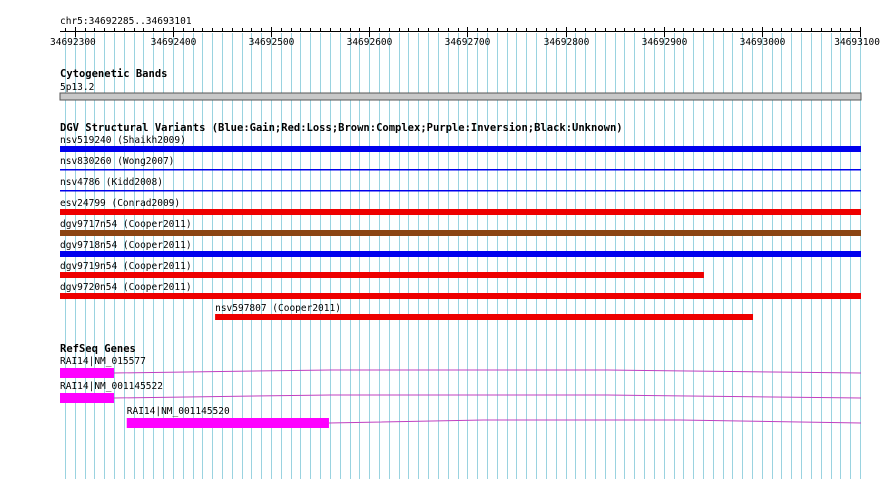 The width and height of the screenshot is (890, 479). I want to click on ruler-tick-label: 34693000, so click(763, 42).